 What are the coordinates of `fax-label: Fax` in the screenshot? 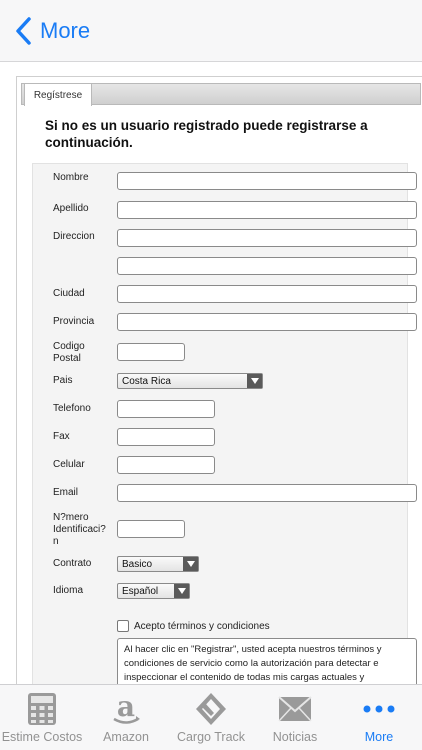 It's located at (61, 436).